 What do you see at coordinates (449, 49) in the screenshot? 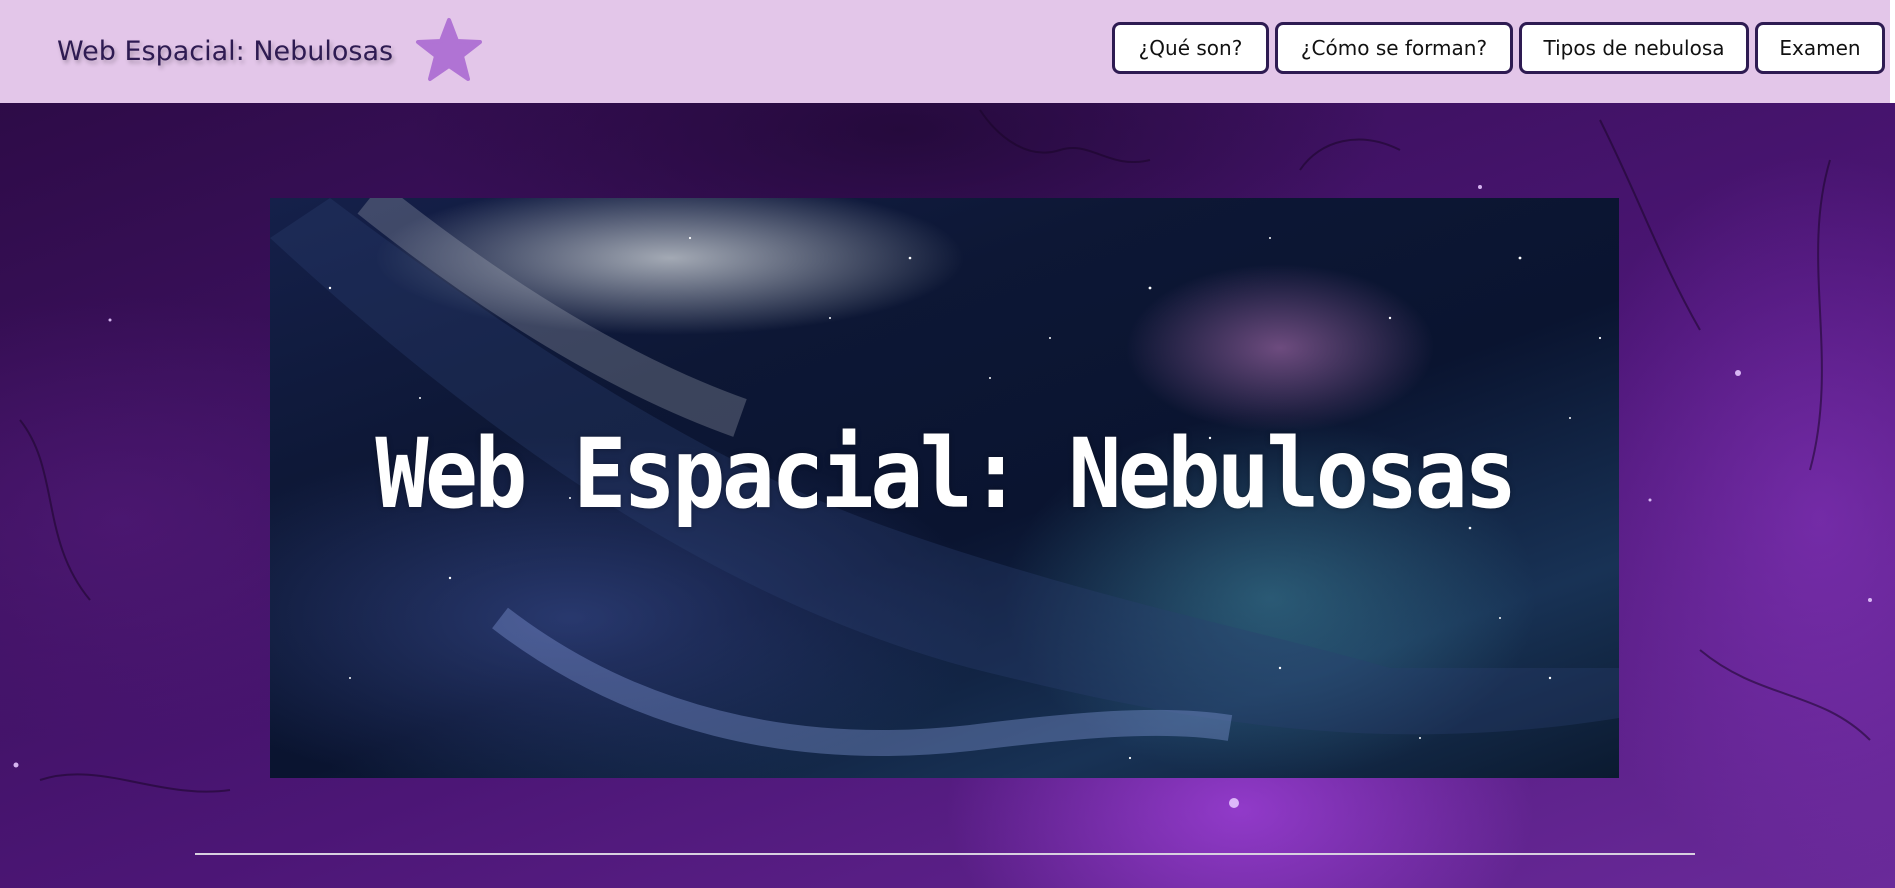
I see `star-icon` at bounding box center [449, 49].